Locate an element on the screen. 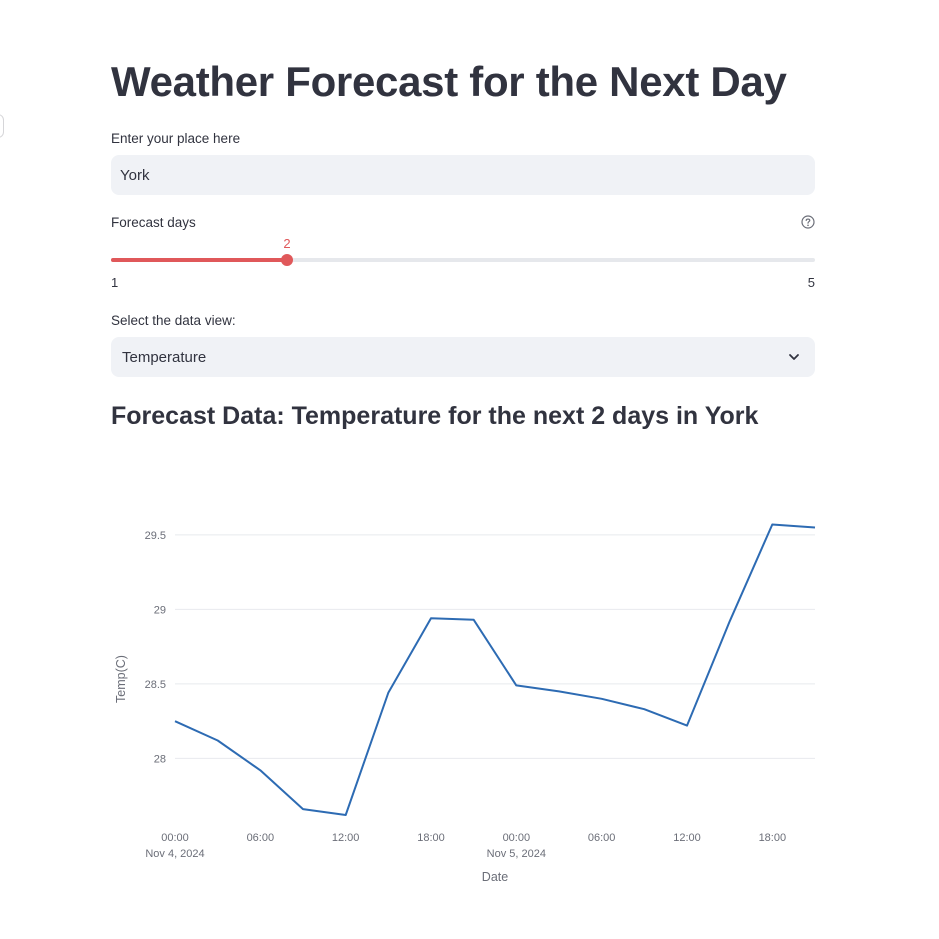 The height and width of the screenshot is (939, 939). y-tick-label: 29.5 is located at coordinates (155, 536).